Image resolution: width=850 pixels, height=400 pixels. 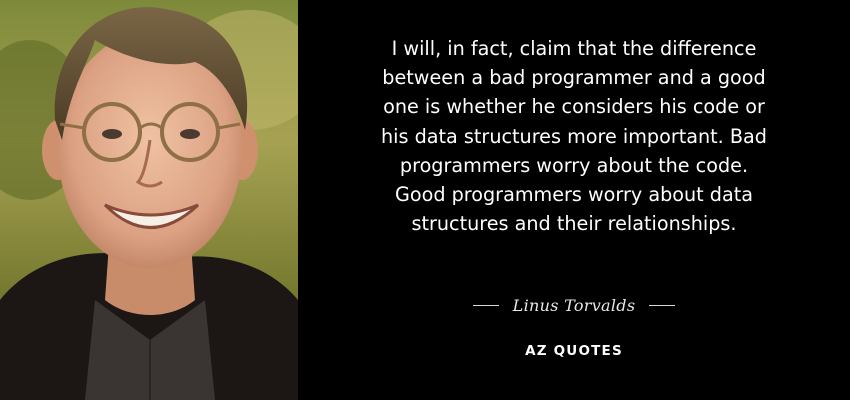 I want to click on quote-line: his data structures more important. Bad, so click(x=574, y=136).